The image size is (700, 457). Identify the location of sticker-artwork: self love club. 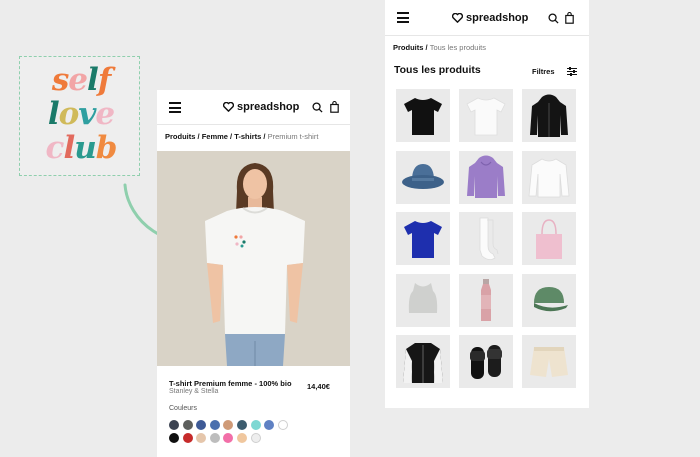
(81, 114).